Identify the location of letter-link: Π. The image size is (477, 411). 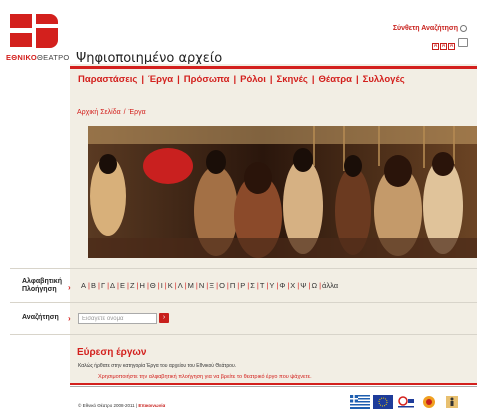
(232, 285).